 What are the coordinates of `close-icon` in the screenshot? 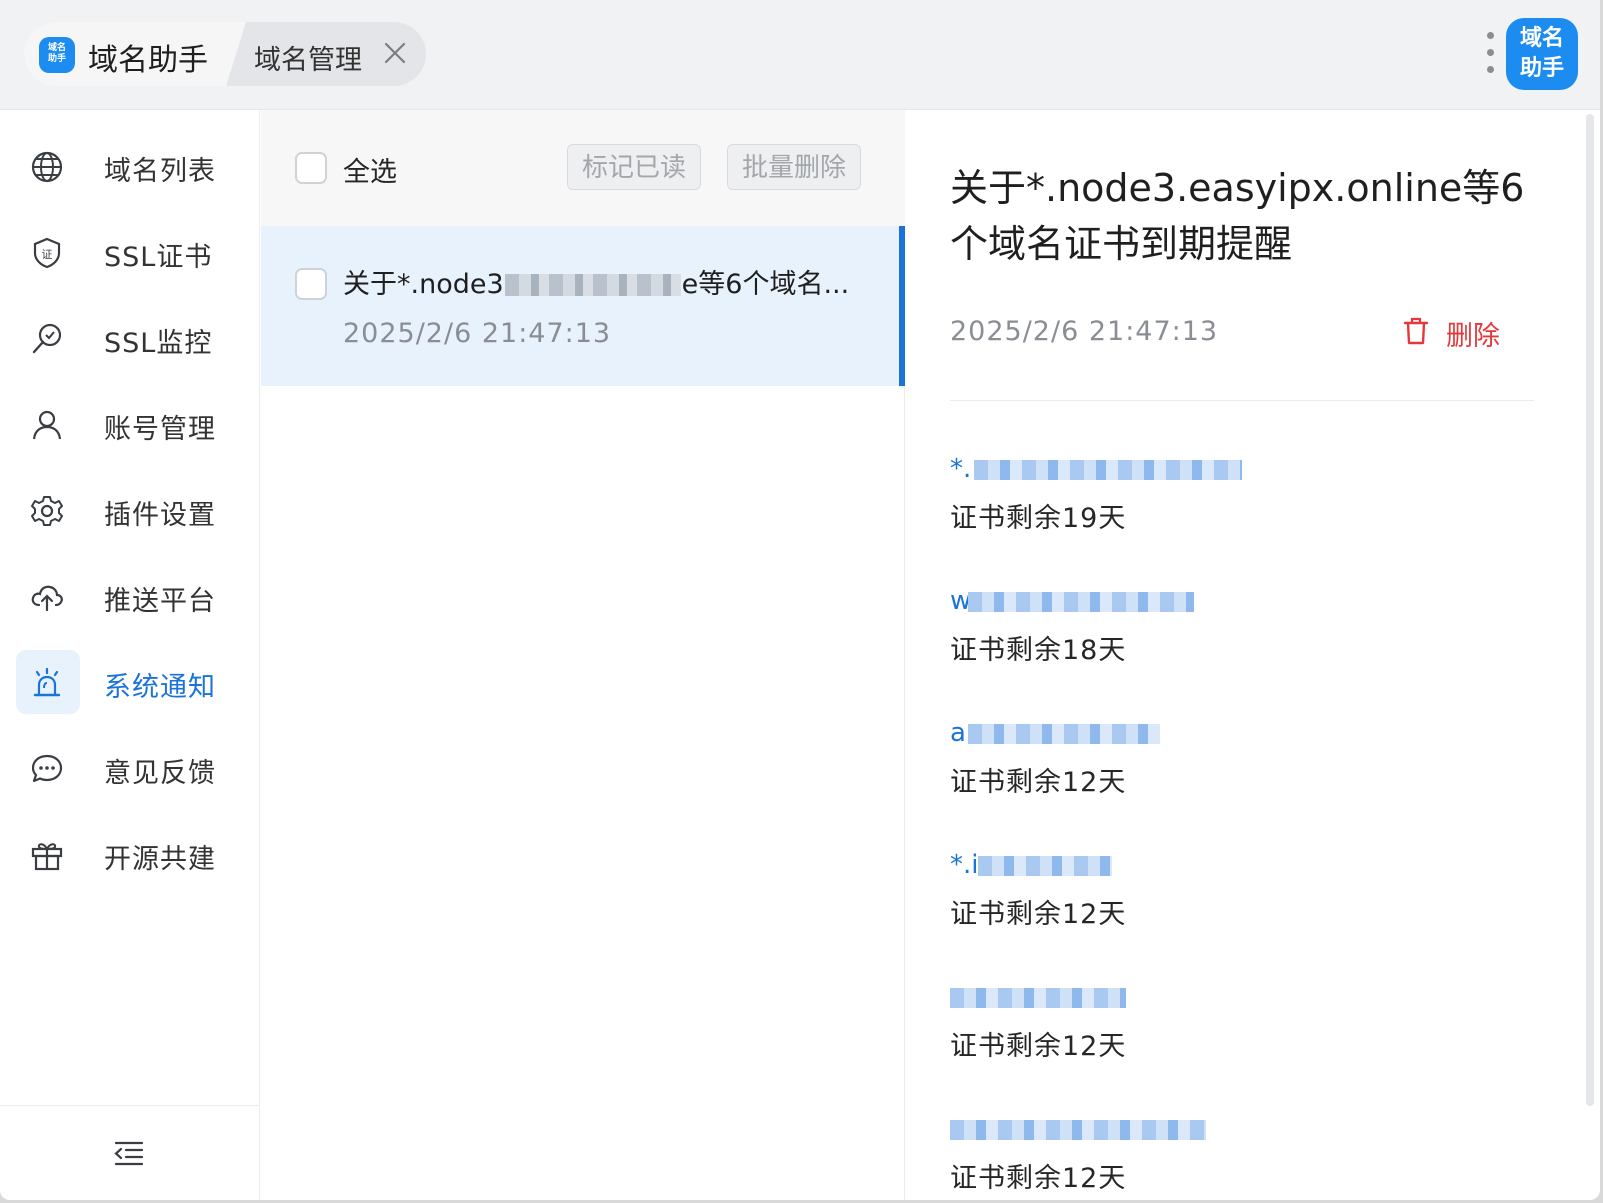 It's located at (395, 53).